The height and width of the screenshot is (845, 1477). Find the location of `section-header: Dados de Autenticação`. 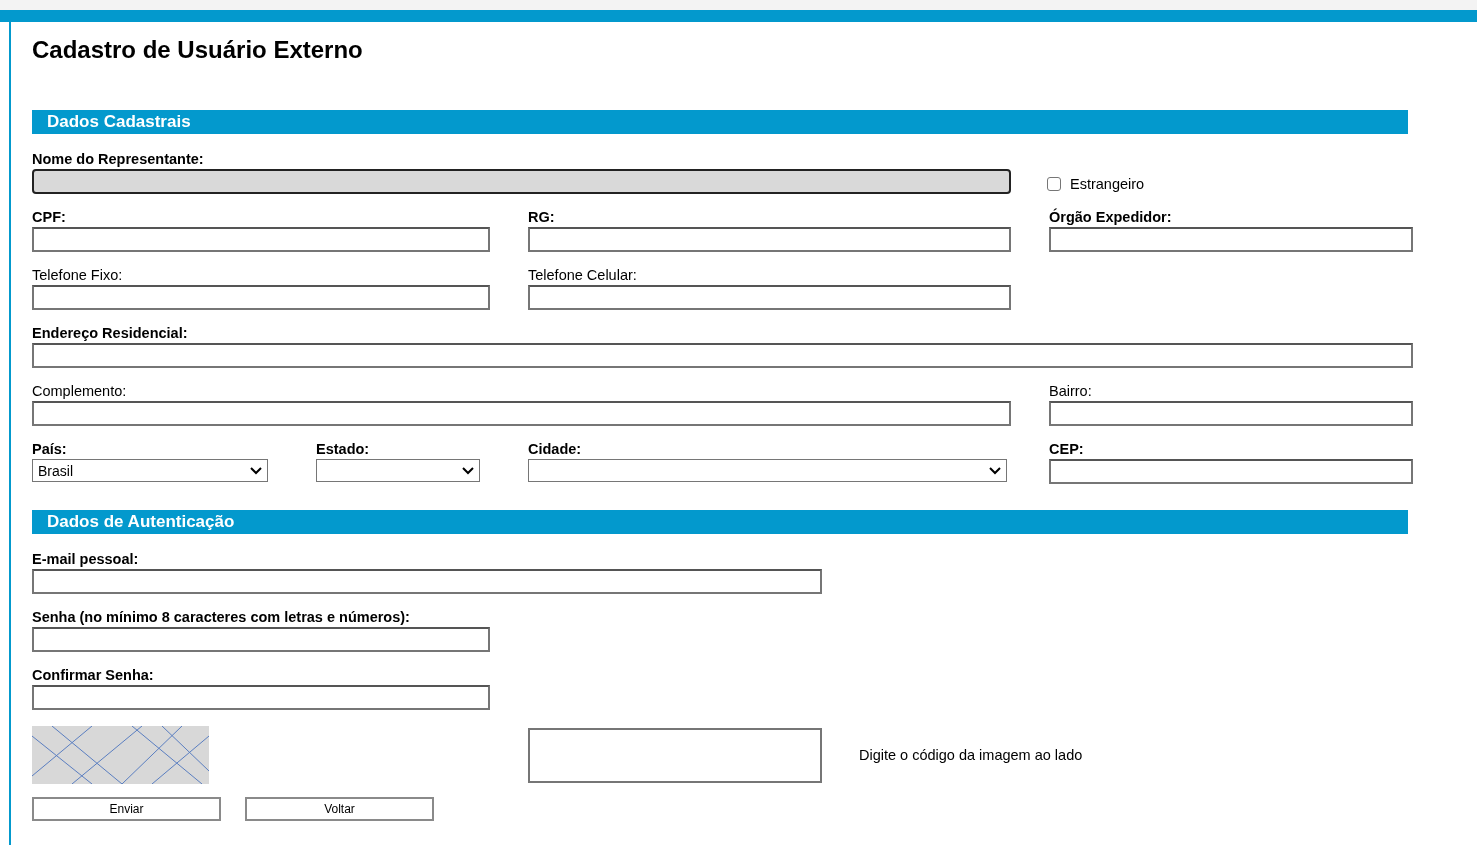

section-header: Dados de Autenticação is located at coordinates (720, 522).